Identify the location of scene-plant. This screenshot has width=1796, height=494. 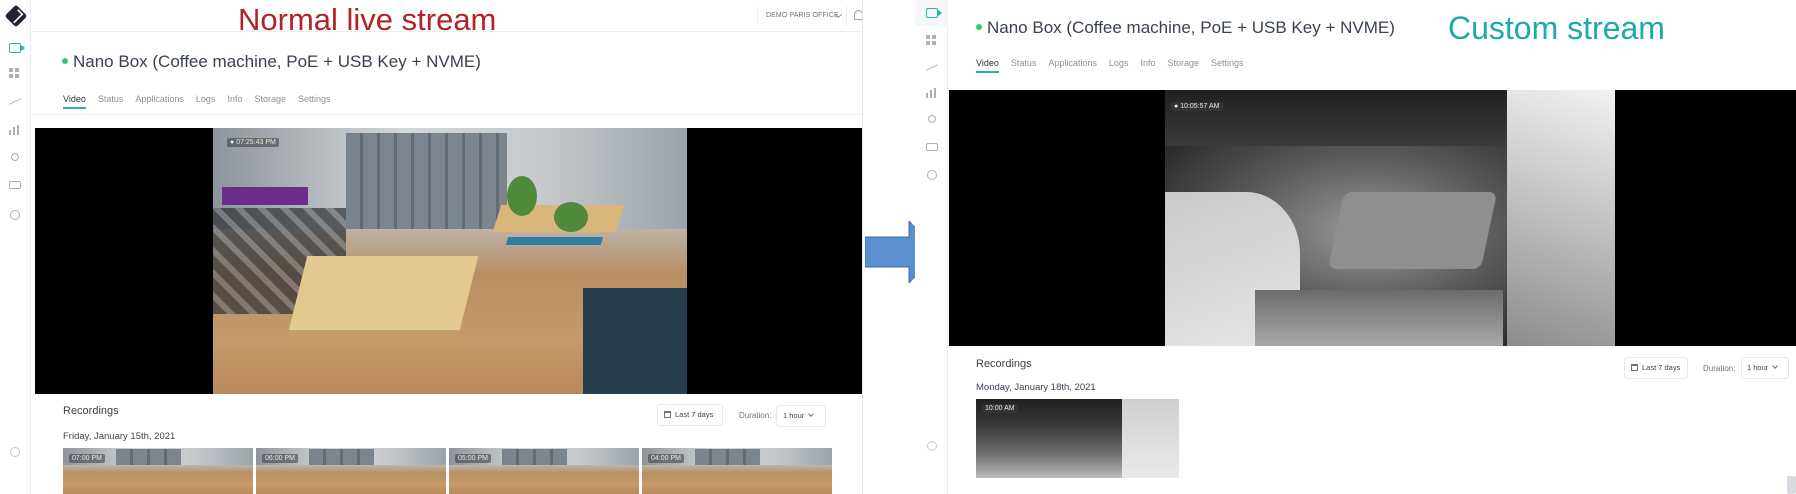
(521, 195).